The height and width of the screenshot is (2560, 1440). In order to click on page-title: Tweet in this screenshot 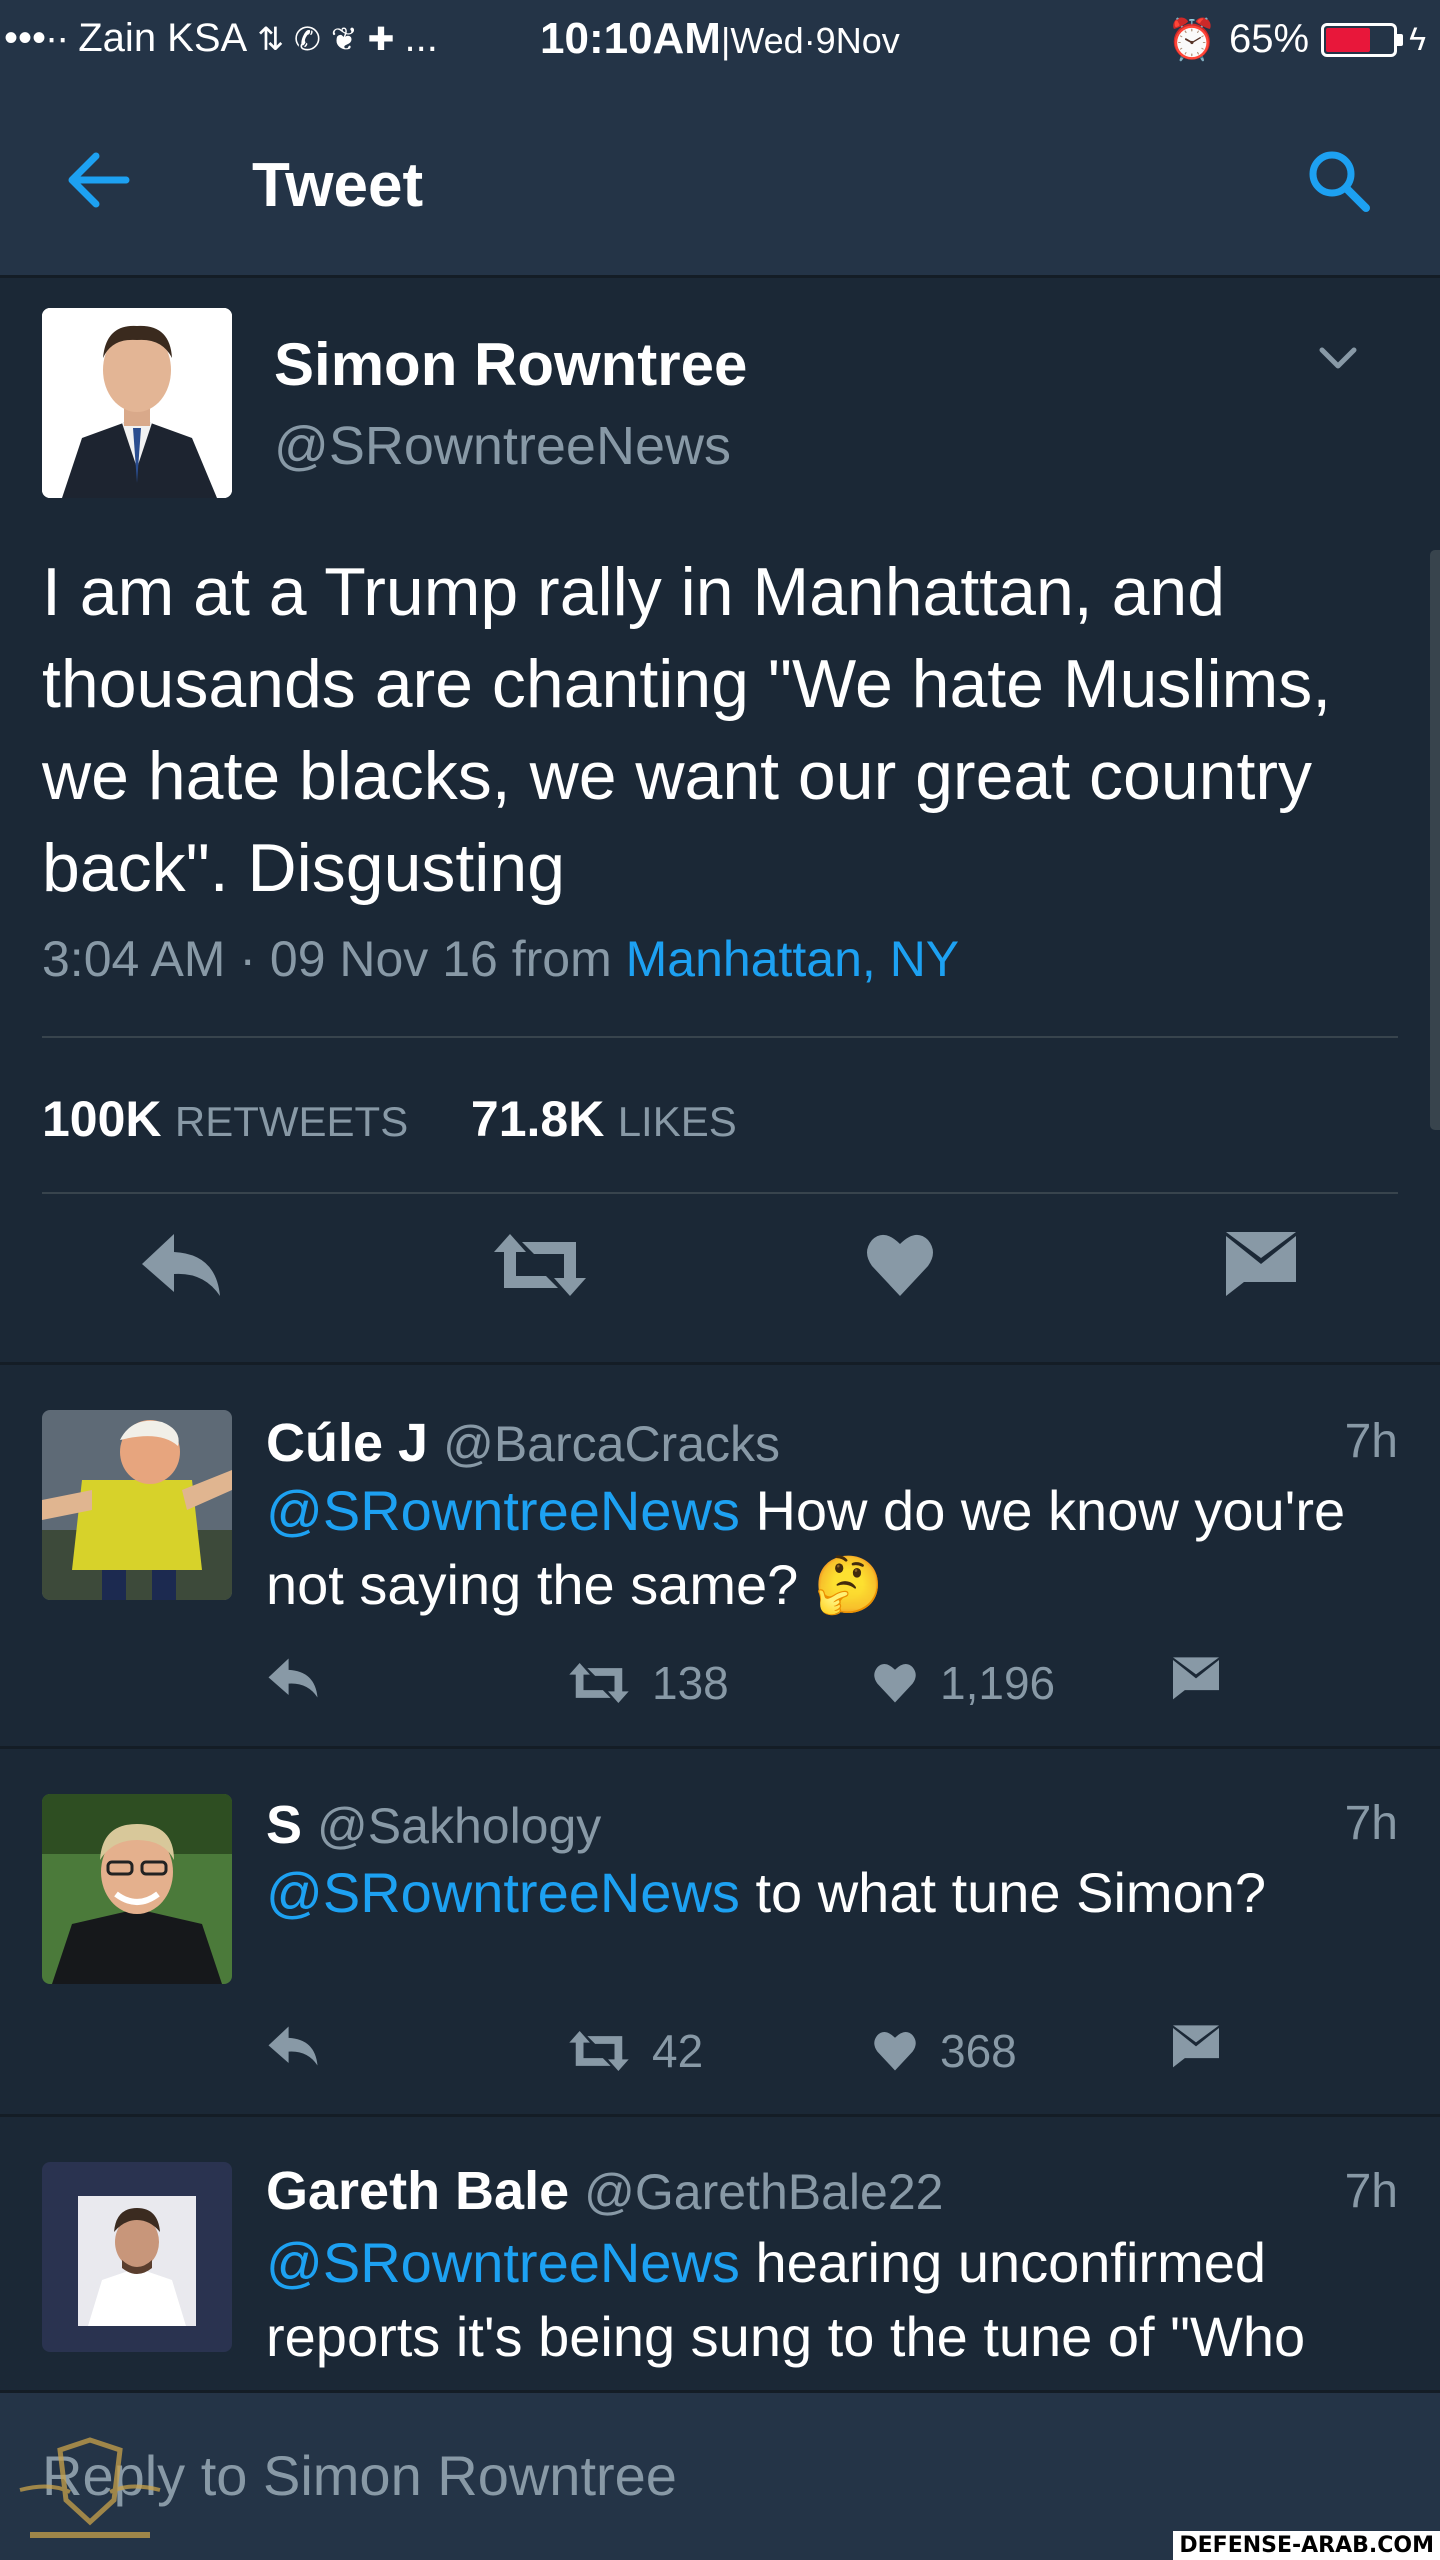, I will do `click(338, 185)`.